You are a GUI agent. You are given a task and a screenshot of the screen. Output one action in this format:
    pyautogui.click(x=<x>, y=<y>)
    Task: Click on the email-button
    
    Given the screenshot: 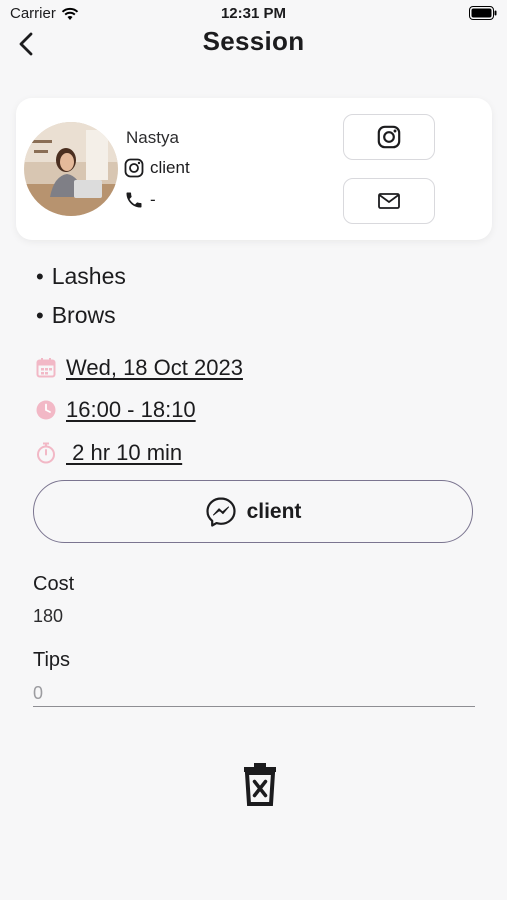 What is the action you would take?
    pyautogui.click(x=389, y=201)
    